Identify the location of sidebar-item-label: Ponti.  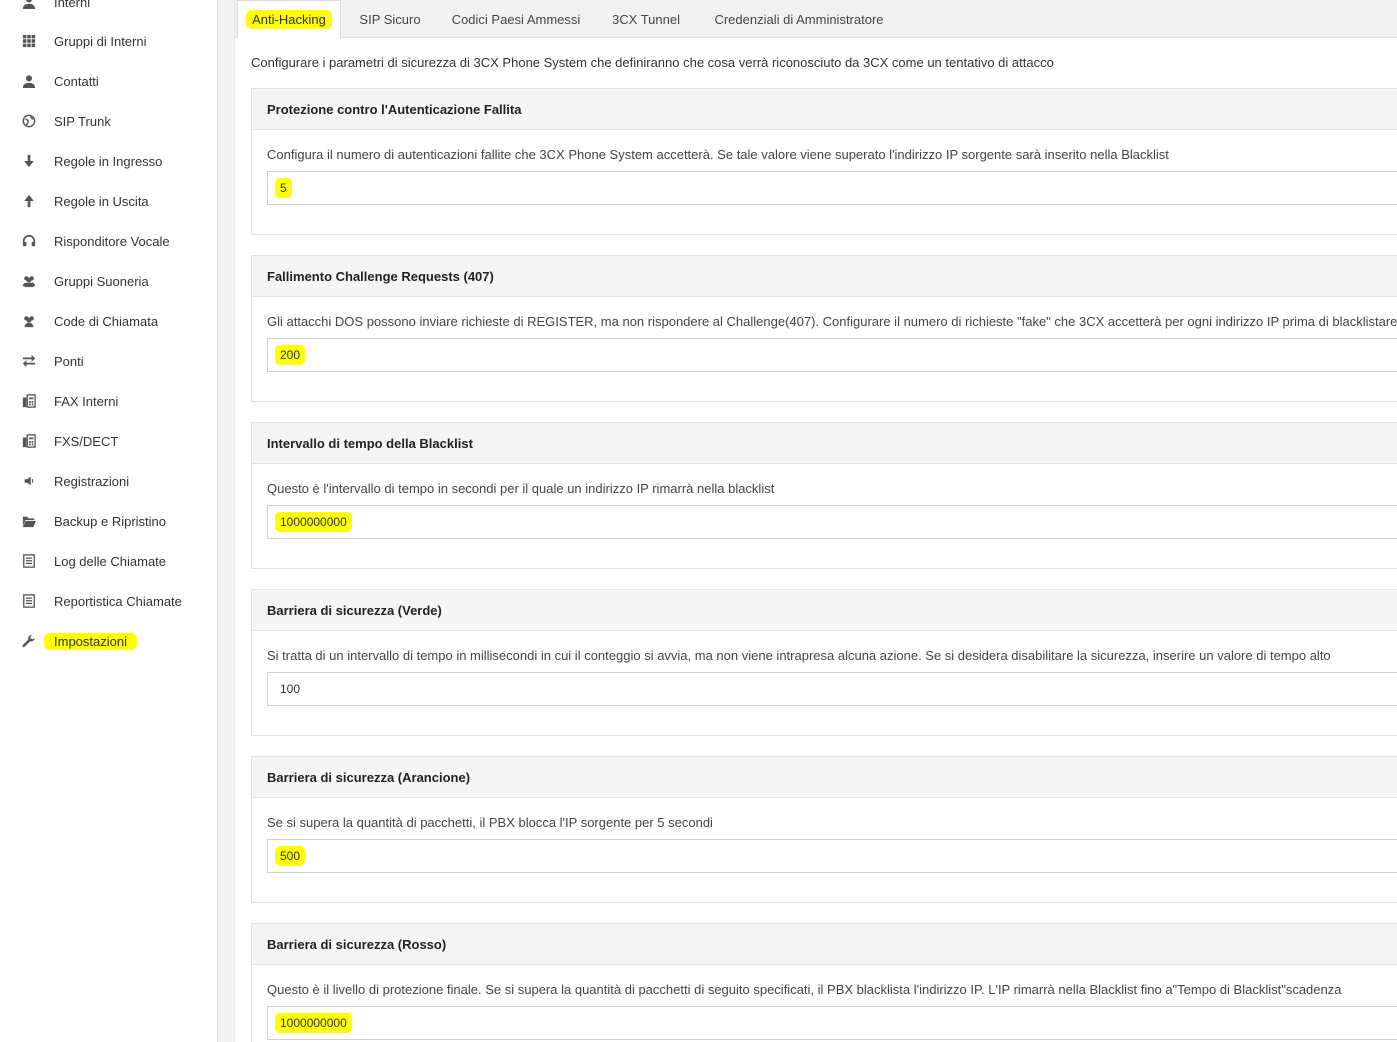
(69, 361).